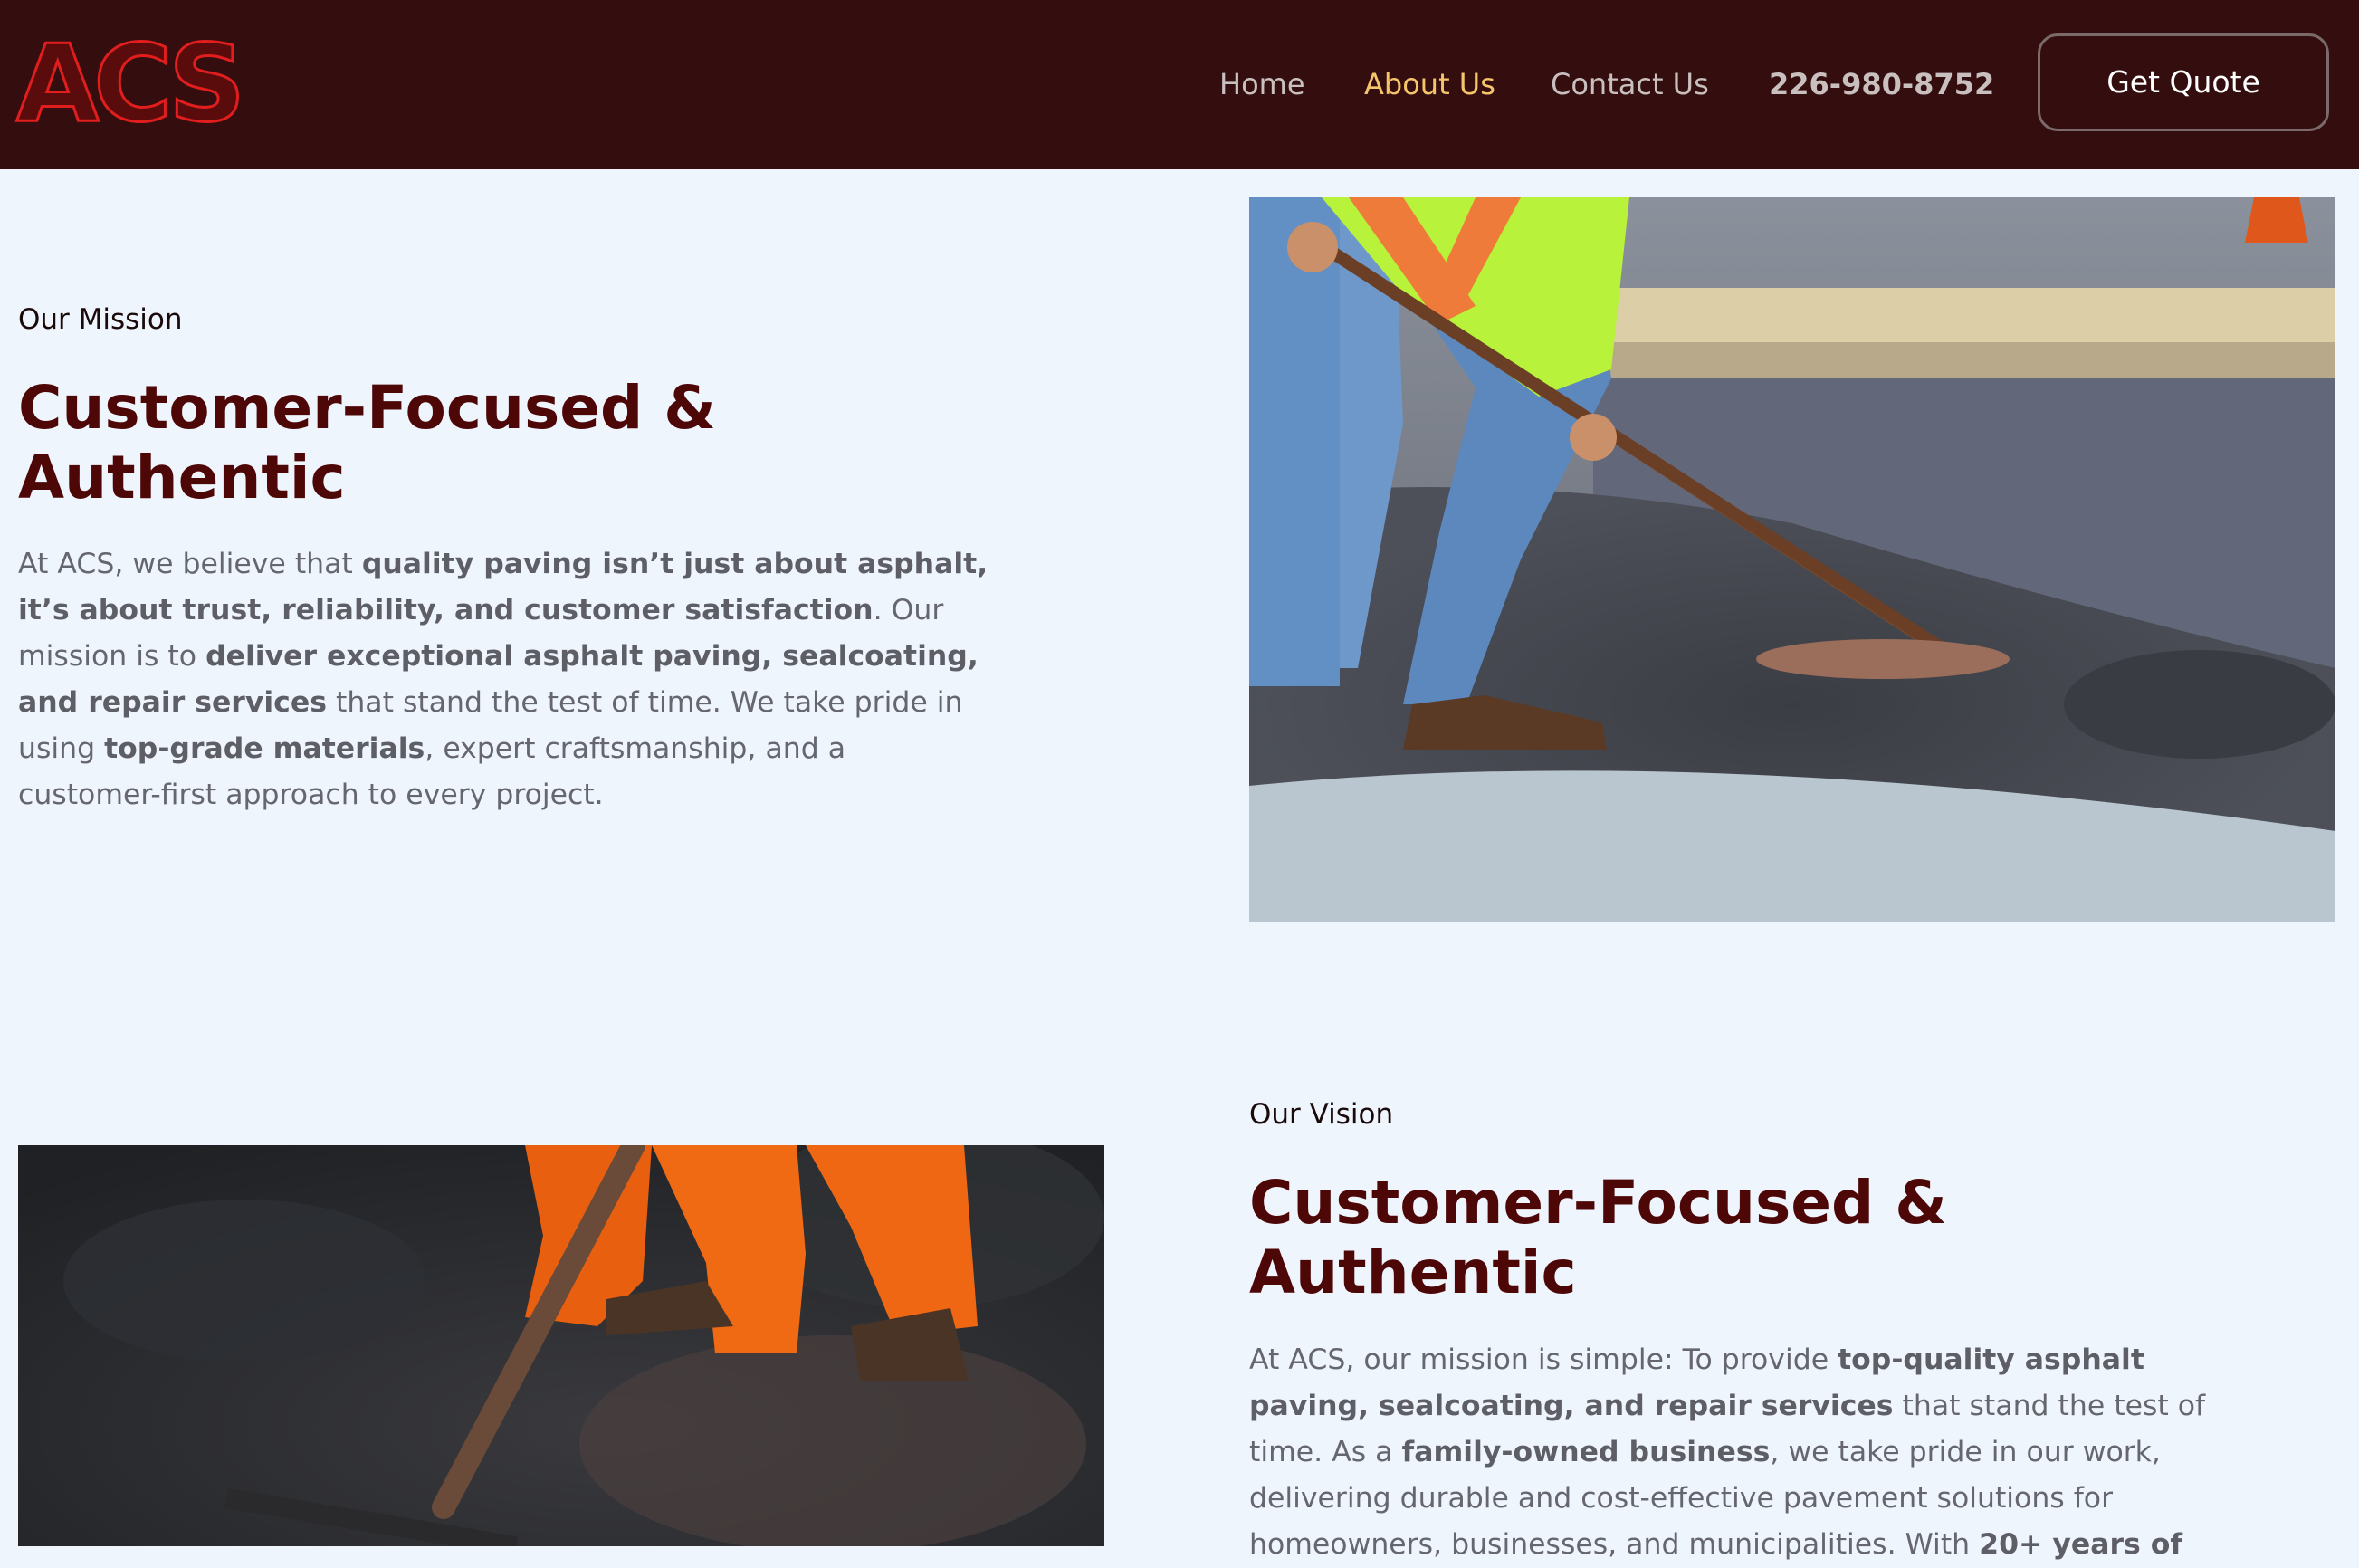 The image size is (2359, 1568). I want to click on vision-eyebrow: Our Vision, so click(1321, 1114).